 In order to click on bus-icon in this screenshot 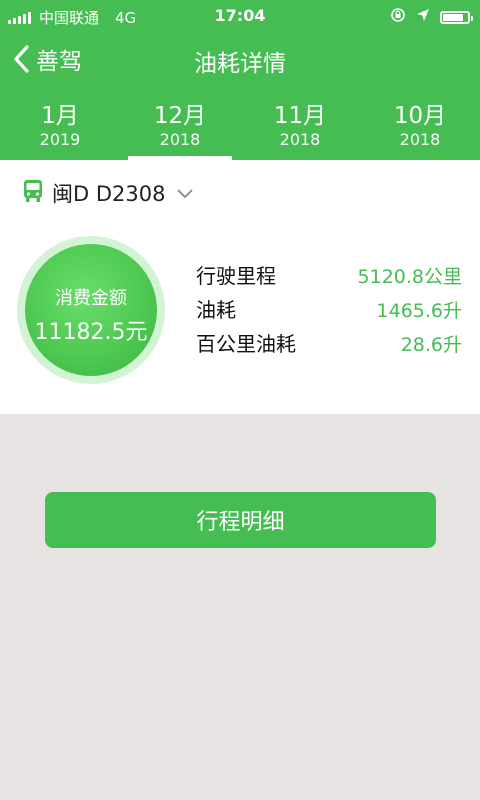, I will do `click(33, 193)`.